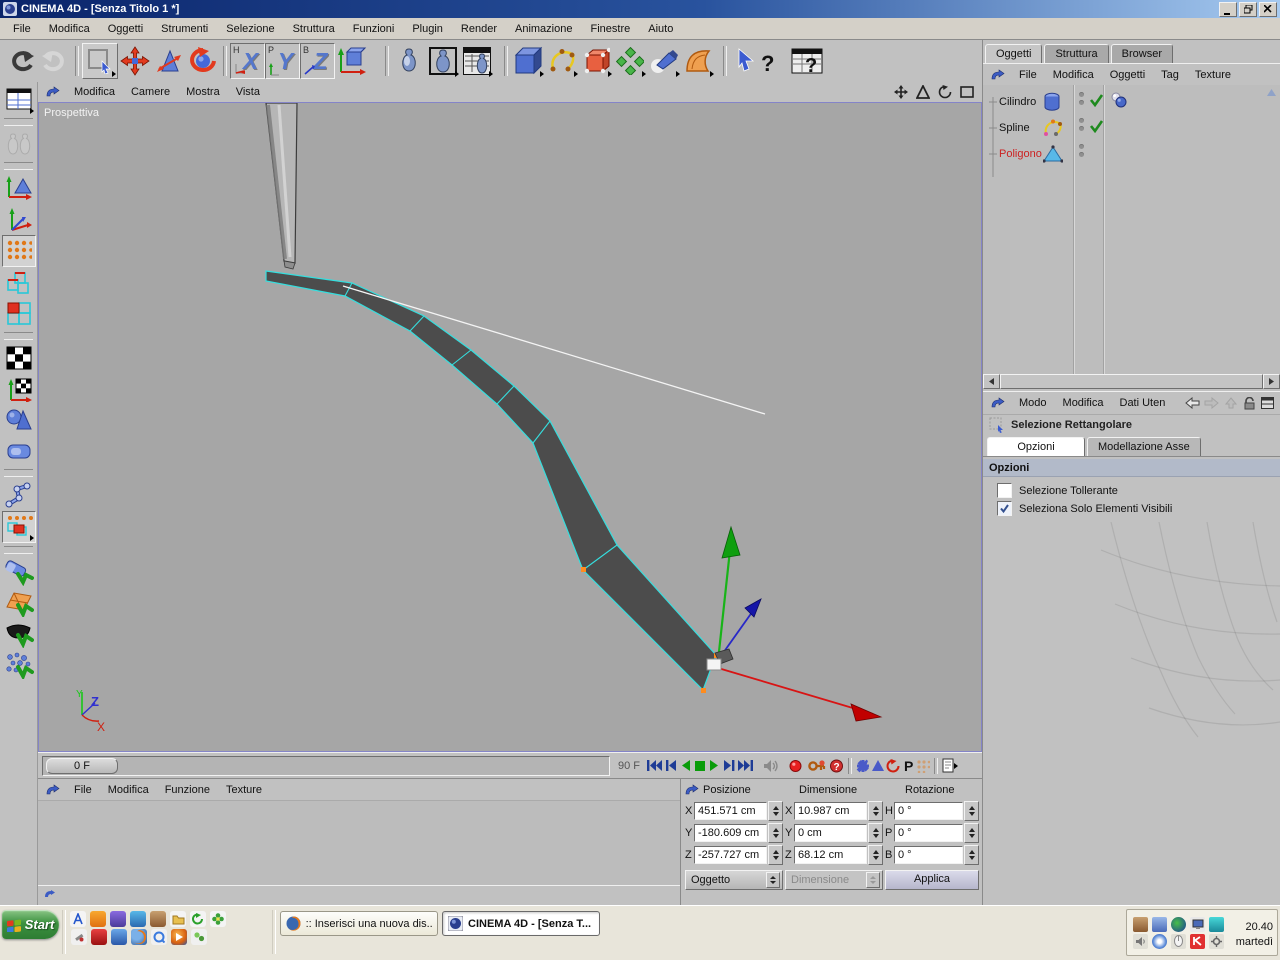  I want to click on materials-menu-modifica: Modifica, so click(128, 790).